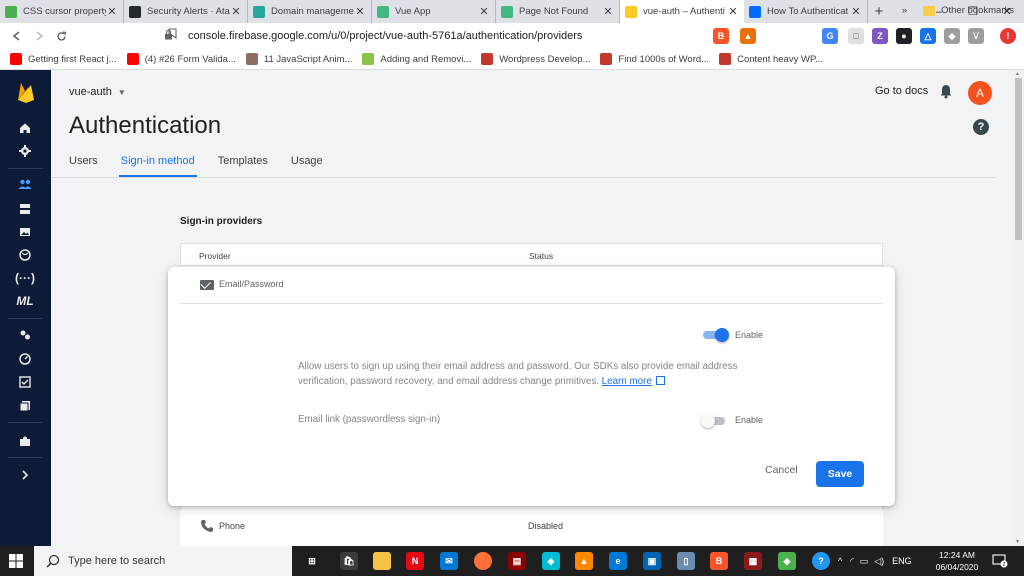 Image resolution: width=1024 pixels, height=576 pixels. I want to click on browser-tab: Vue App ✕, so click(434, 11).